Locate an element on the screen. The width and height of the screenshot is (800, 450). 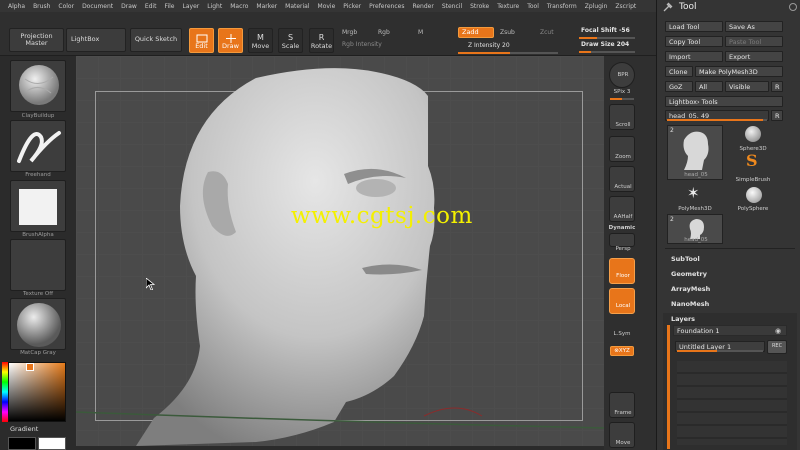
local-button: Local is located at coordinates (622, 301).